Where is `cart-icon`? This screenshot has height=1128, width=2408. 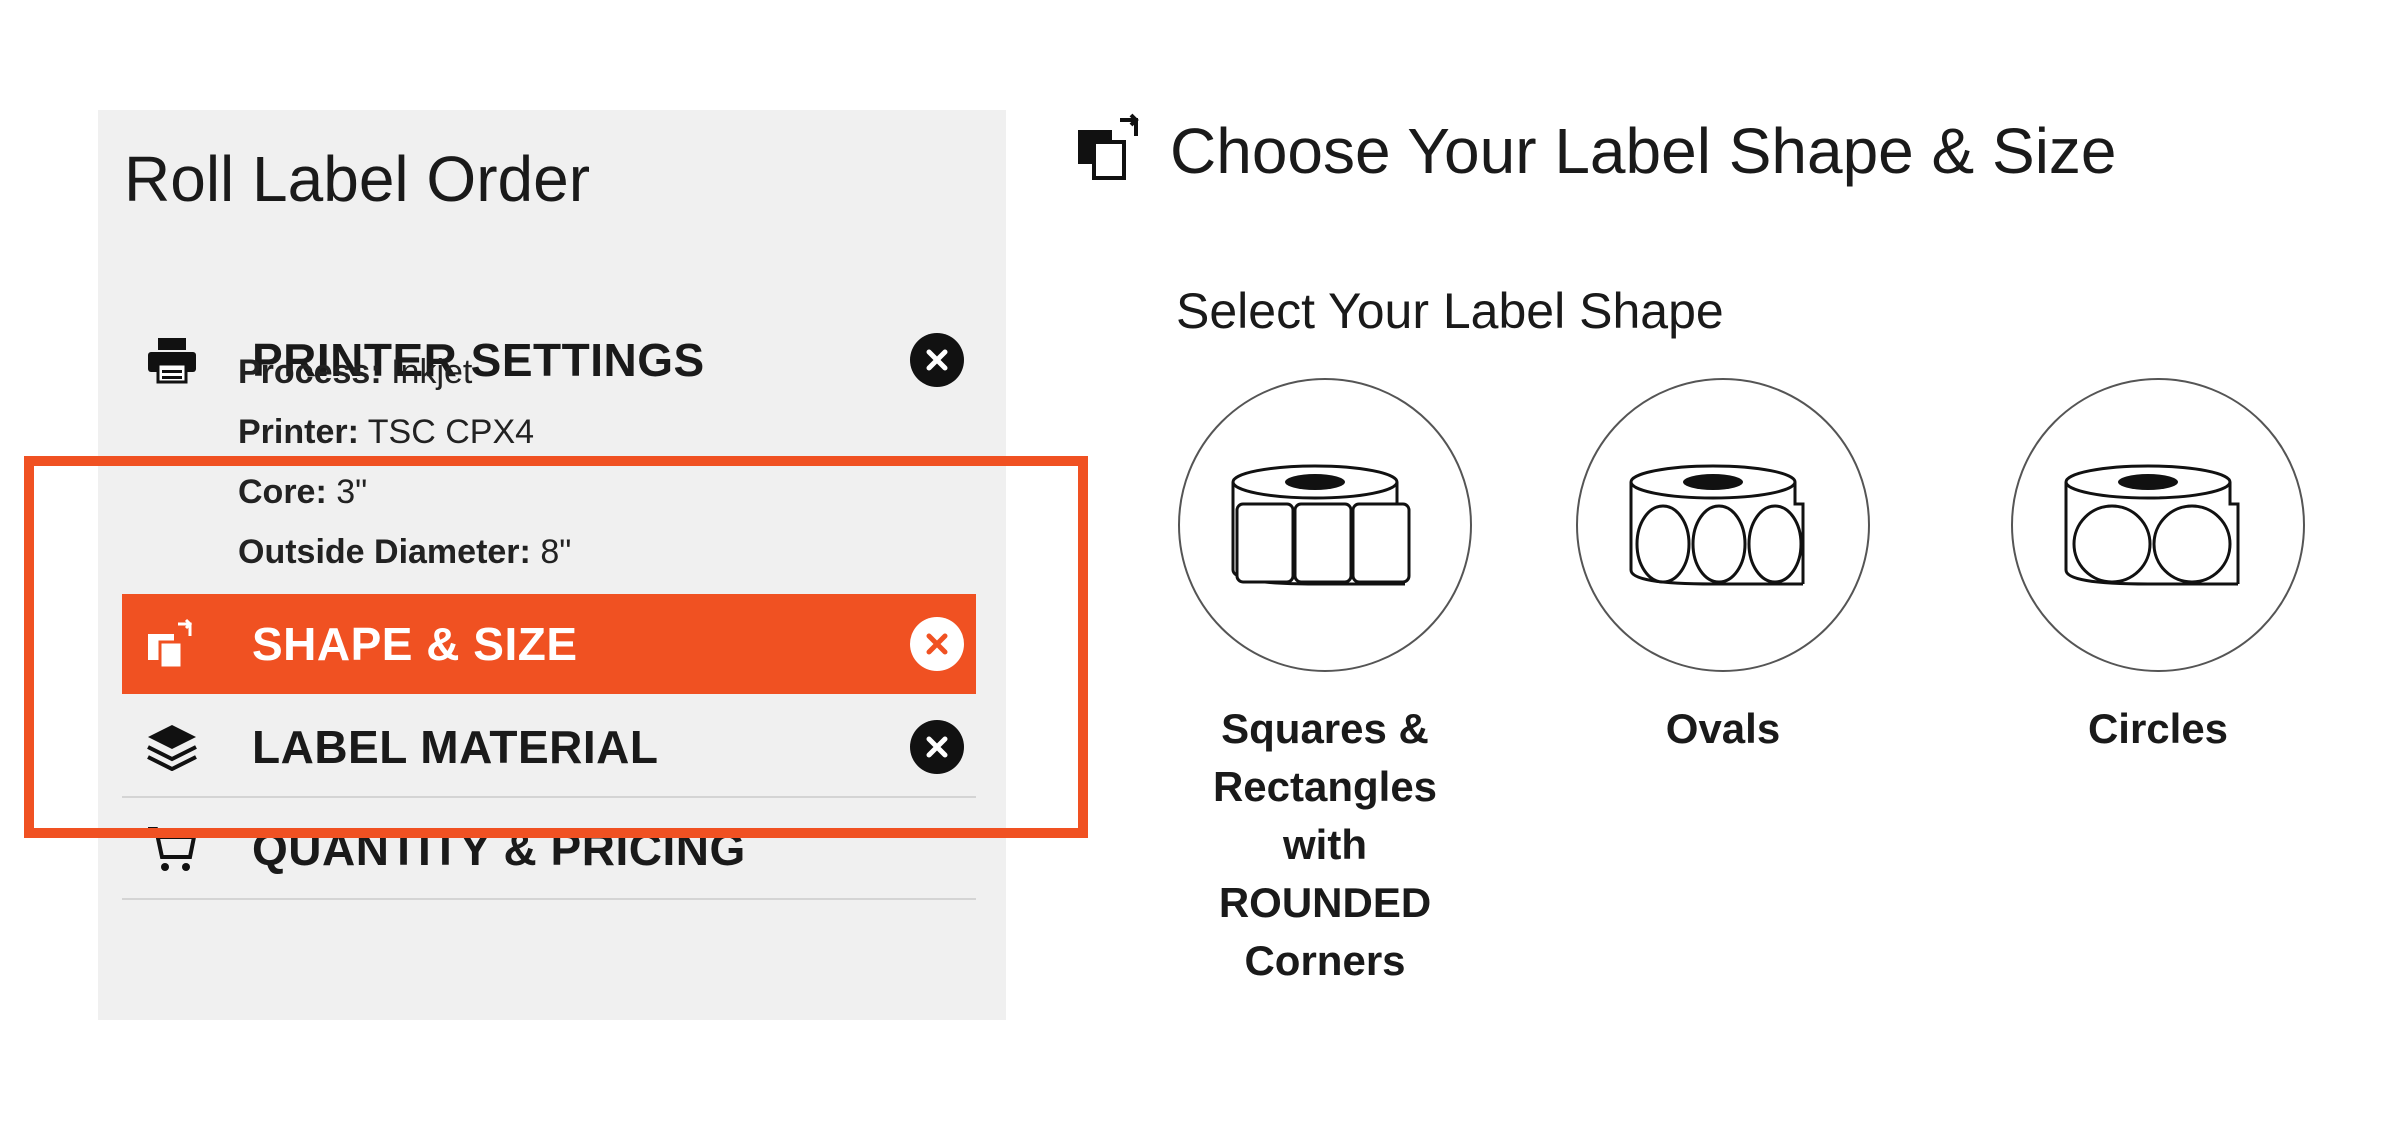
cart-icon is located at coordinates (172, 849).